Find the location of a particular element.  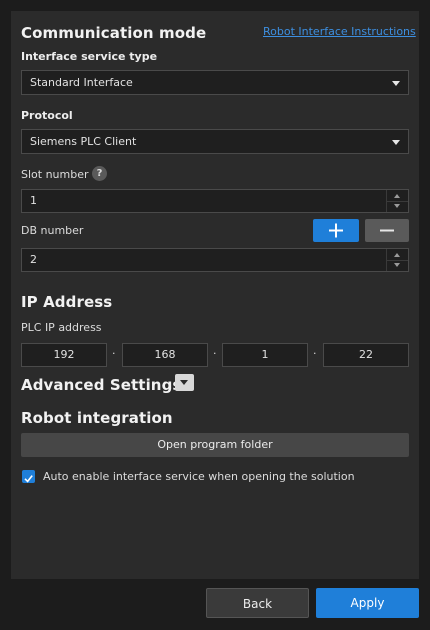

advanced-settings-toggle is located at coordinates (184, 382).